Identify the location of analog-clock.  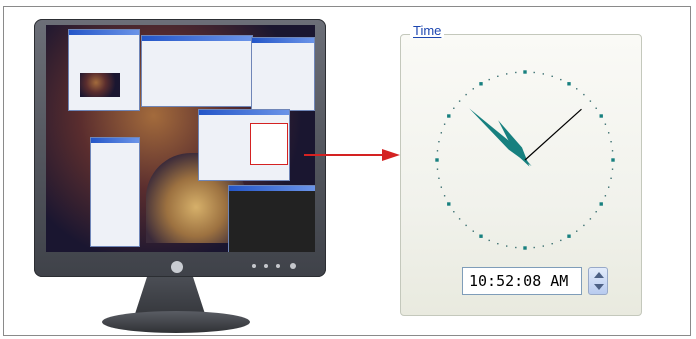
(525, 160).